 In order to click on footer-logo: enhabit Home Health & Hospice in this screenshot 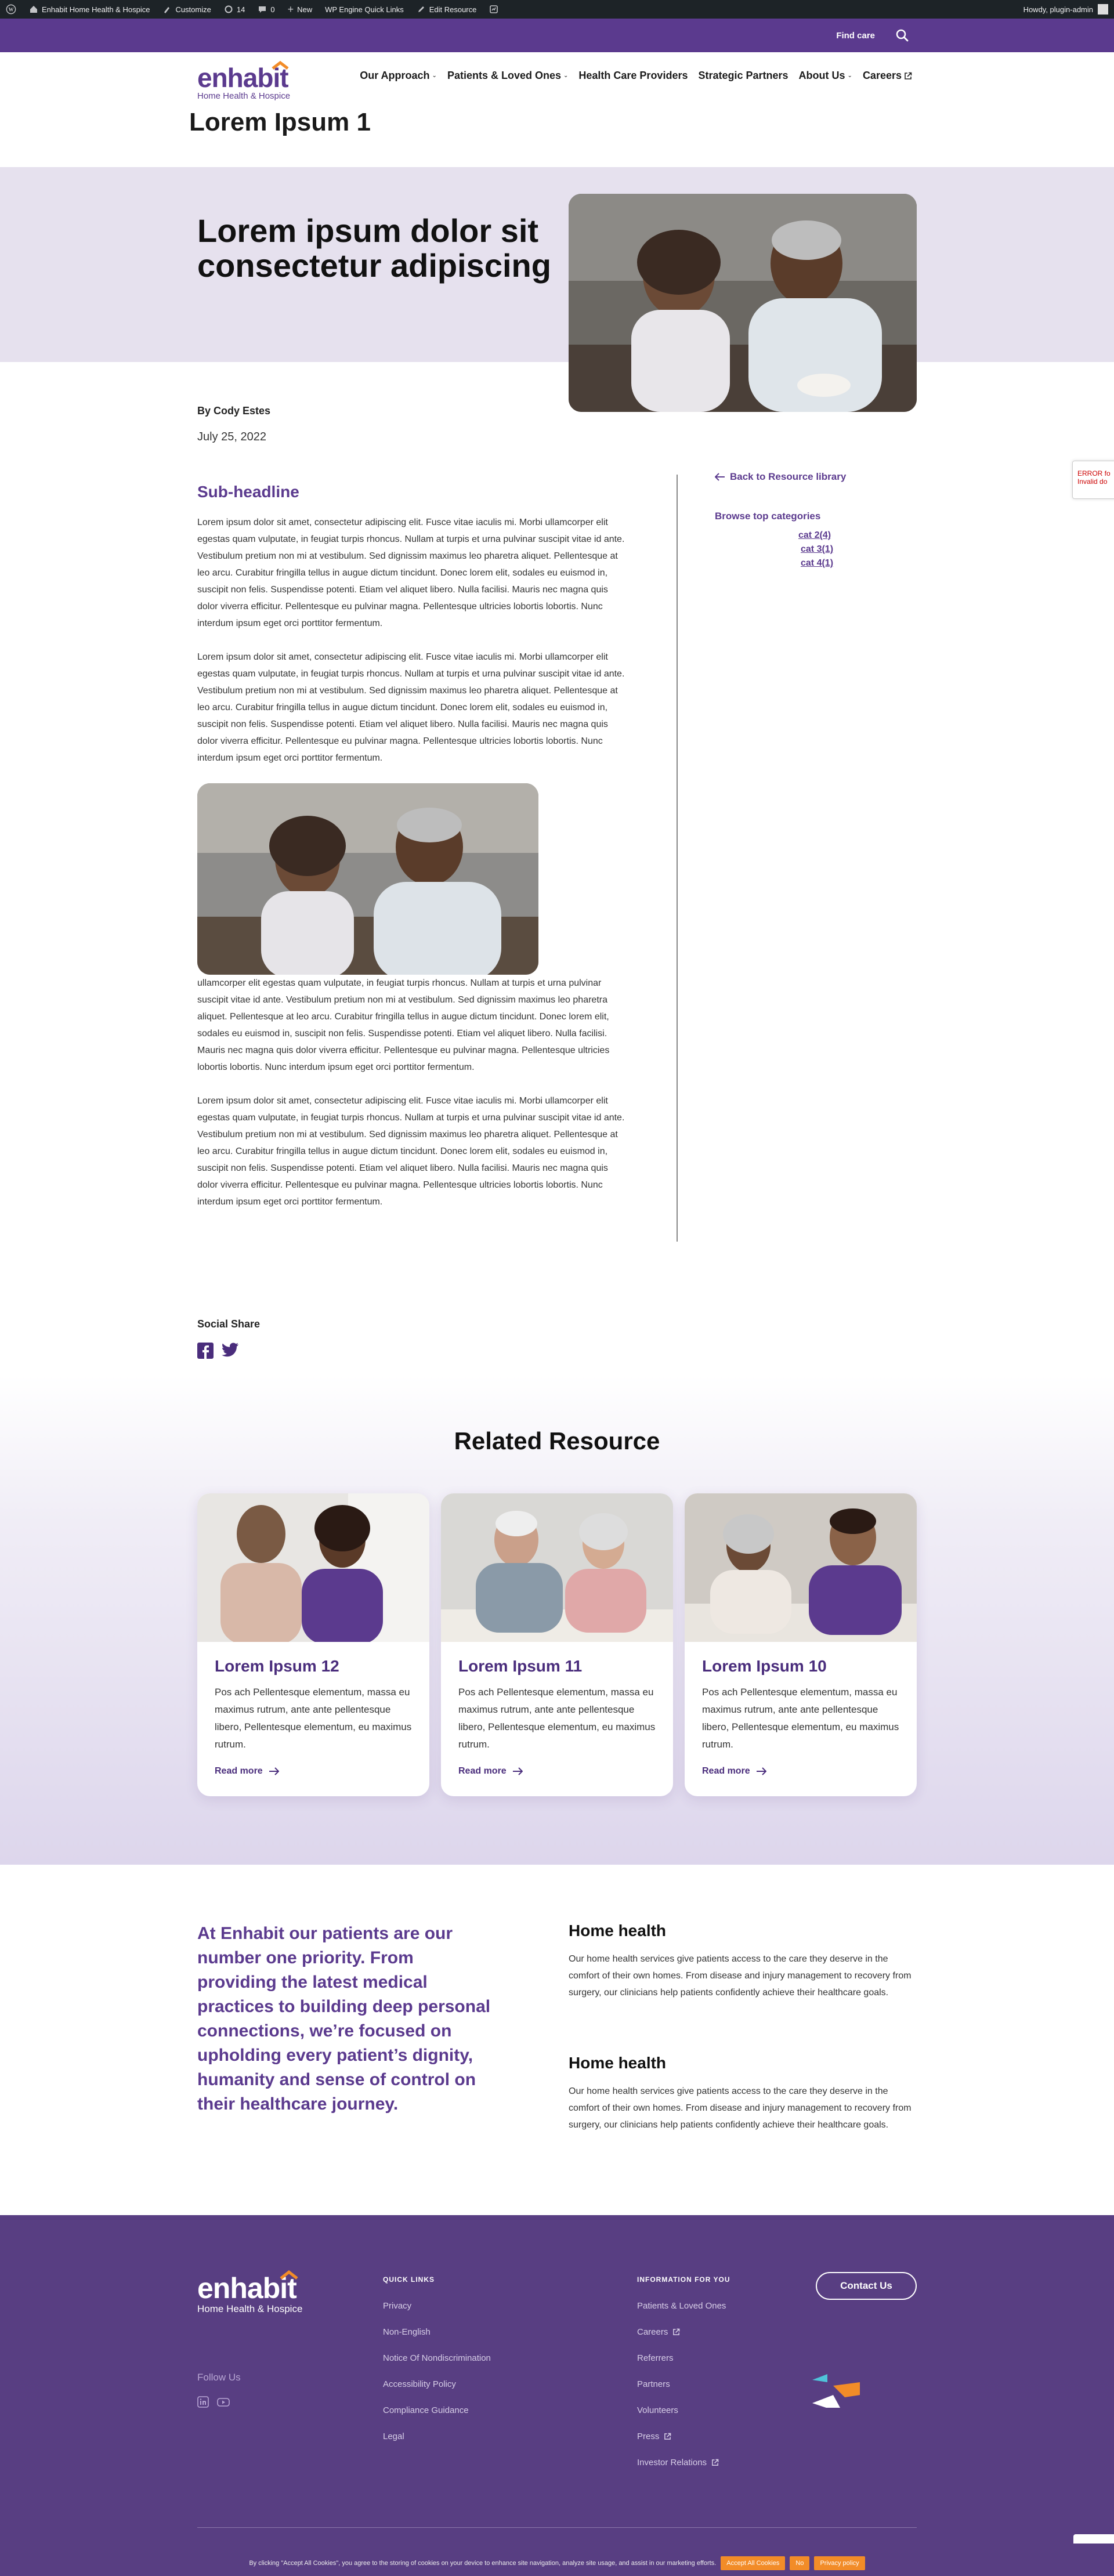, I will do `click(250, 2292)`.